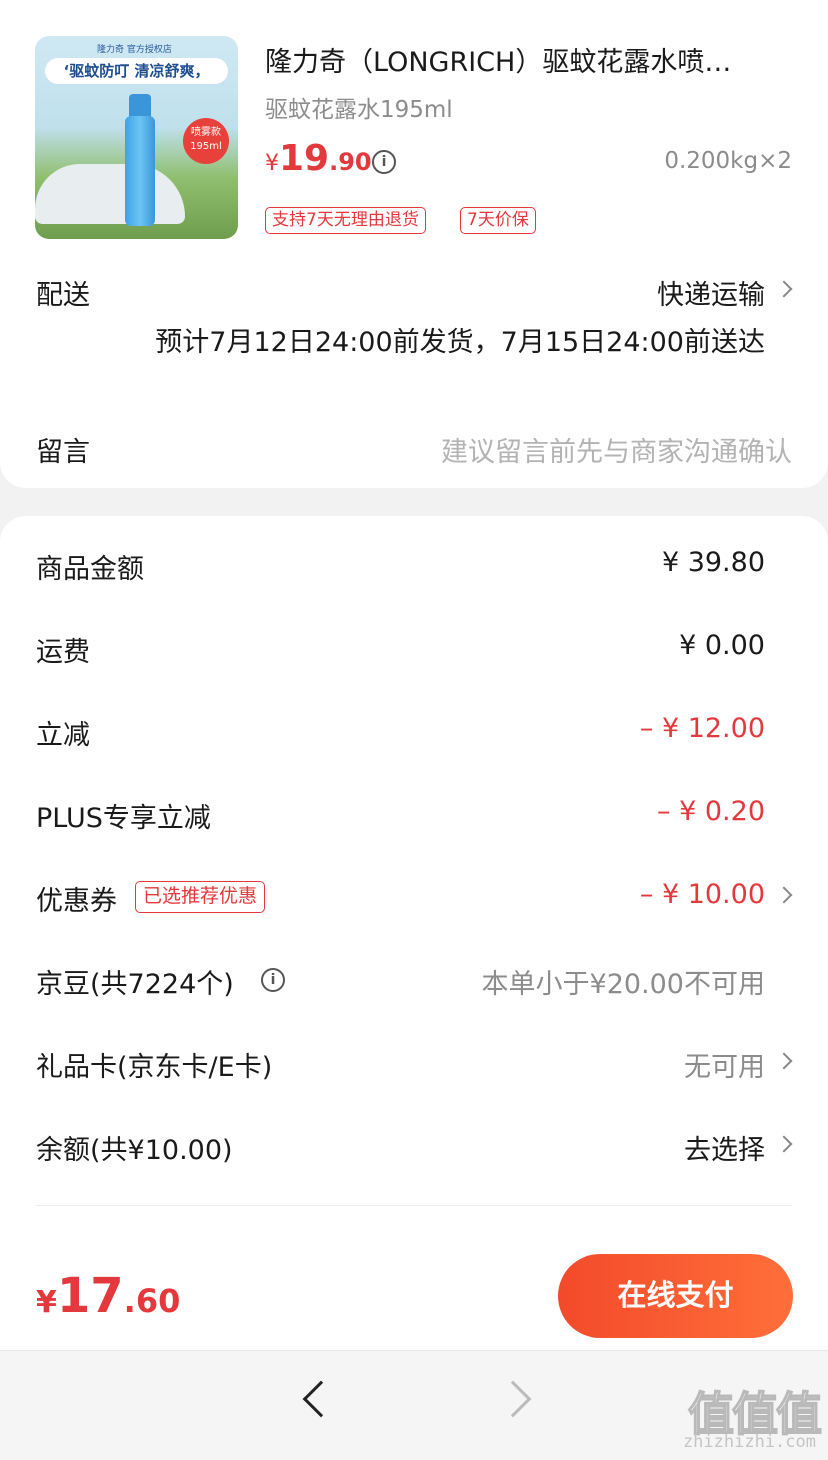  I want to click on summary-divider, so click(414, 1205).